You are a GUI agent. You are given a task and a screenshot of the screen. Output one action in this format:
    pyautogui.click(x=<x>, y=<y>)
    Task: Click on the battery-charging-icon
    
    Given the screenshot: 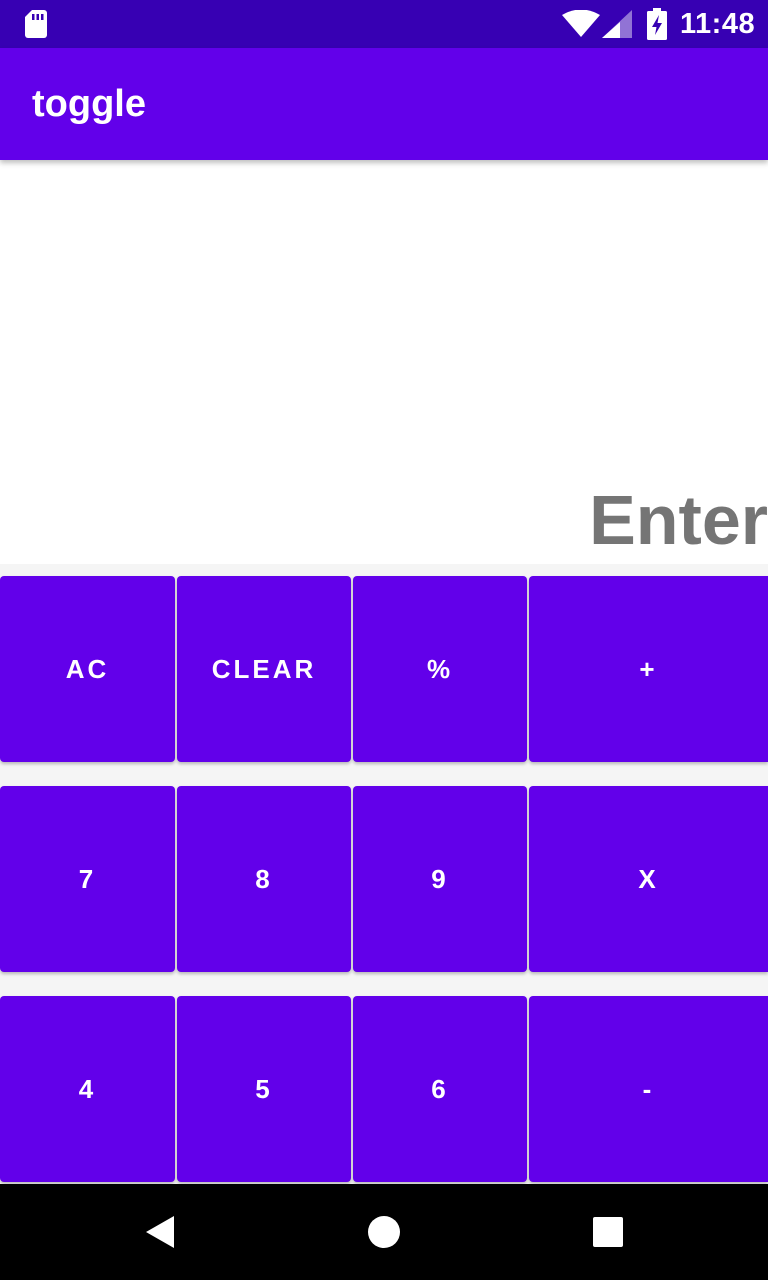 What is the action you would take?
    pyautogui.click(x=657, y=24)
    